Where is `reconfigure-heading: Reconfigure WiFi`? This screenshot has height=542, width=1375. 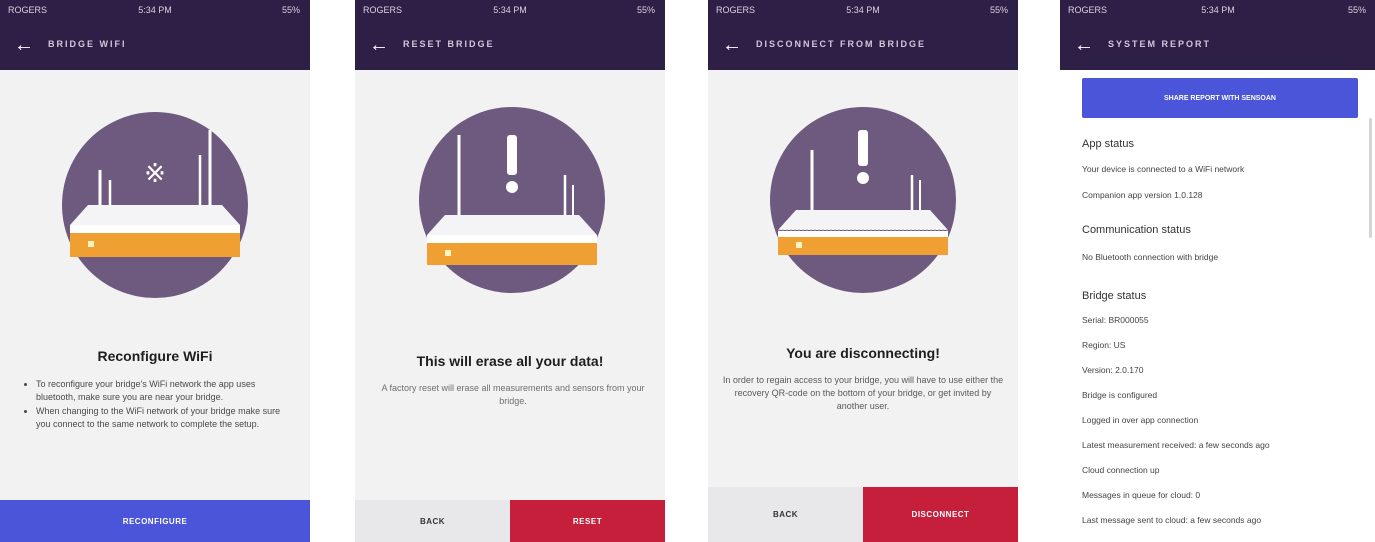 reconfigure-heading: Reconfigure WiFi is located at coordinates (155, 356).